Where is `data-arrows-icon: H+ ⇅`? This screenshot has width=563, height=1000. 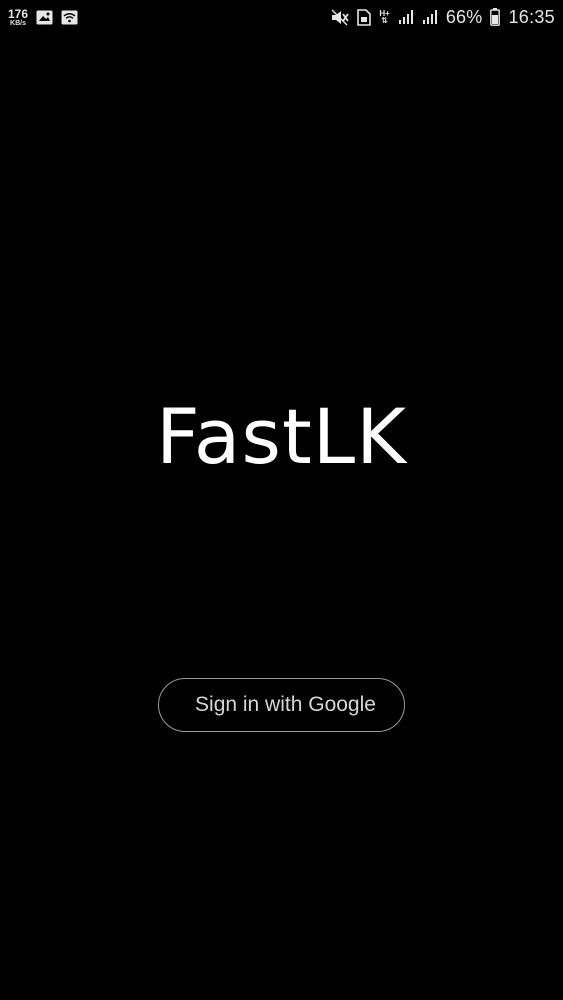 data-arrows-icon: H+ ⇅ is located at coordinates (384, 16).